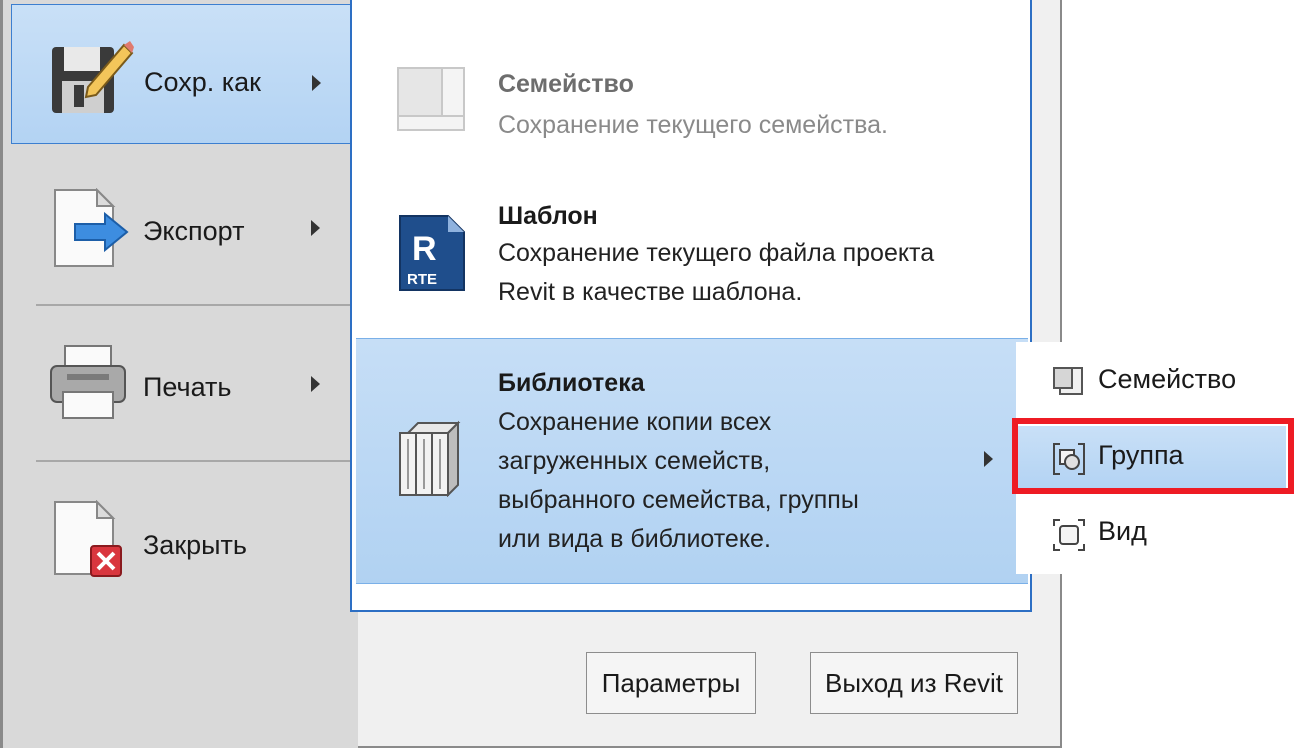  What do you see at coordinates (424, 249) in the screenshot?
I see `svg-text: R` at bounding box center [424, 249].